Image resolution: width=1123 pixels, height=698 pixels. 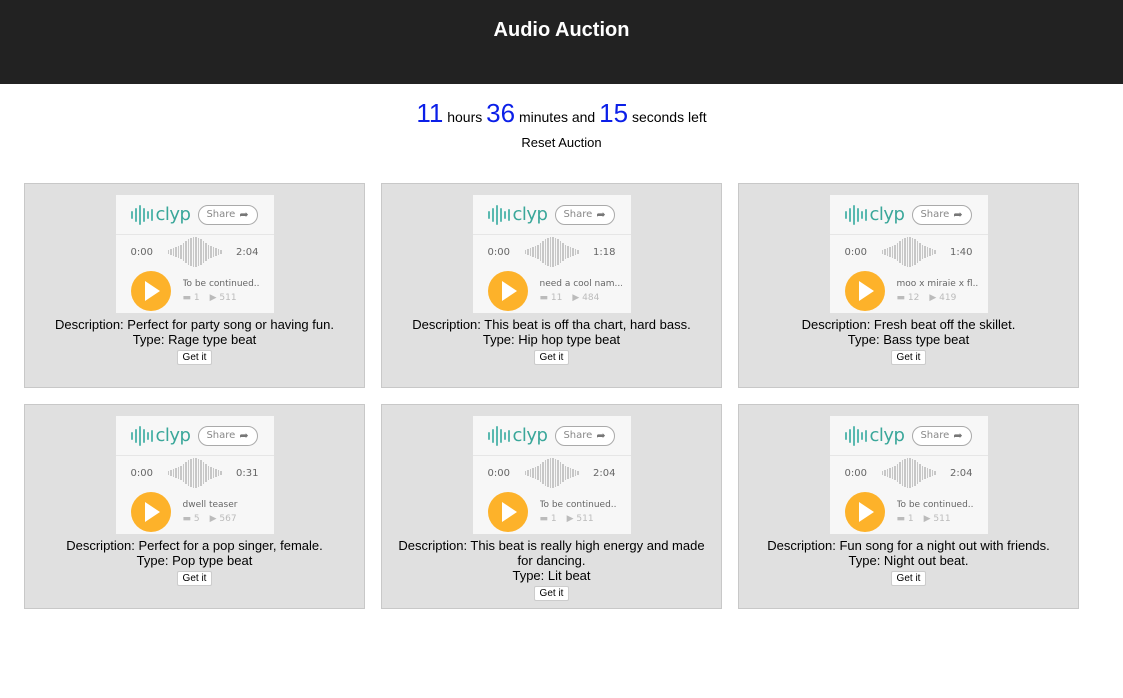 I want to click on countdown-timer: 11 hours 36 minutes and 15 seconds left, so click(x=561, y=113).